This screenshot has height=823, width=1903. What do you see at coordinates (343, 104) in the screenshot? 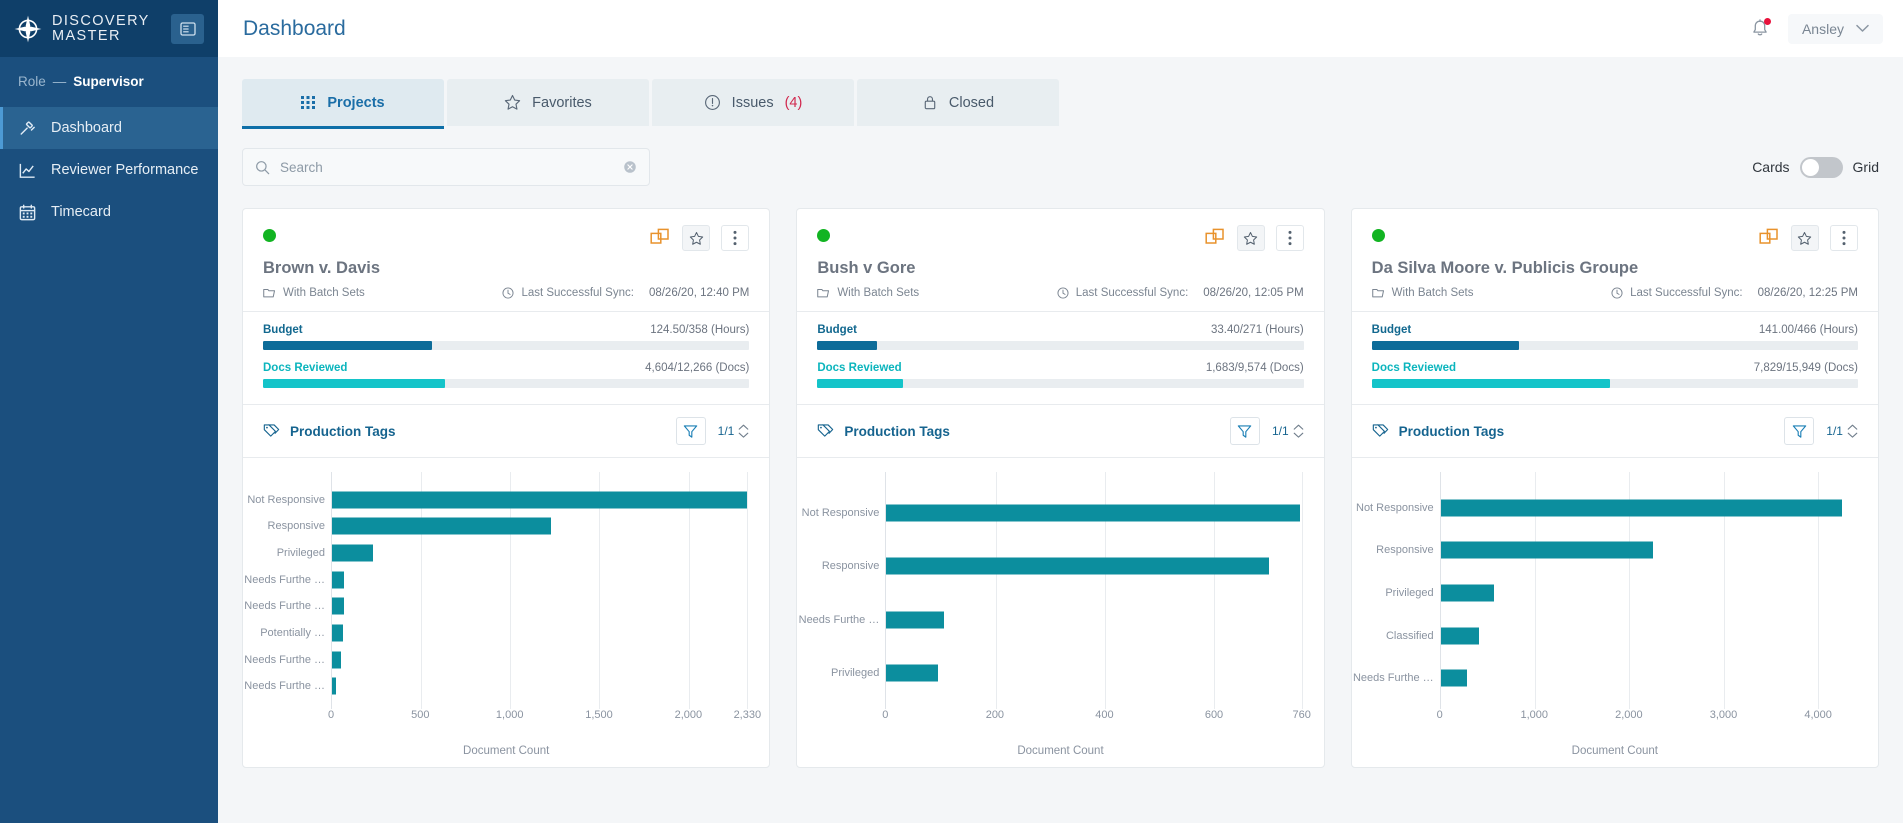
I see `tab-projects: Projects` at bounding box center [343, 104].